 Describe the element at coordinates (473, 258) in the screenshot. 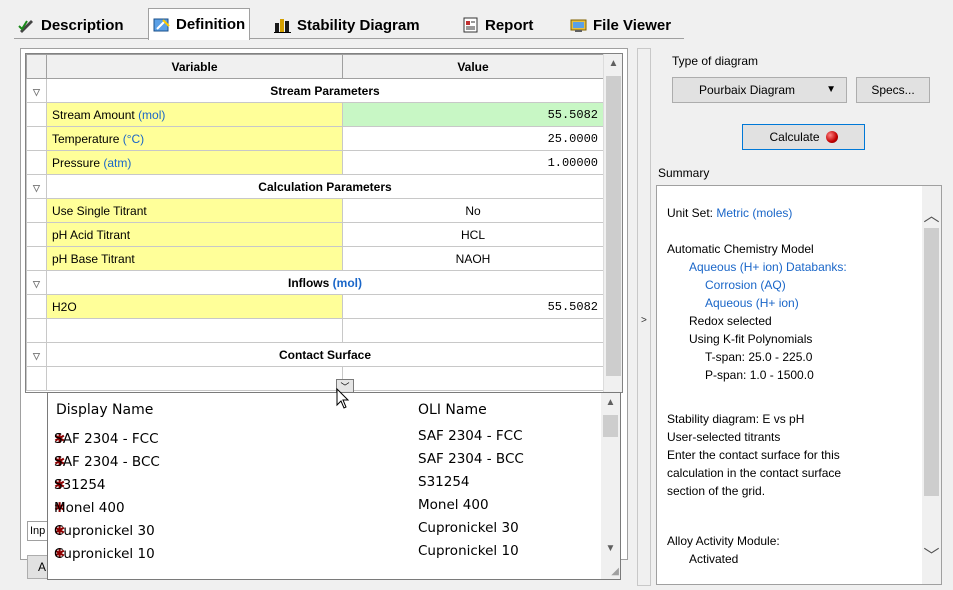

I see `base-titrant-value: NAOH` at that location.